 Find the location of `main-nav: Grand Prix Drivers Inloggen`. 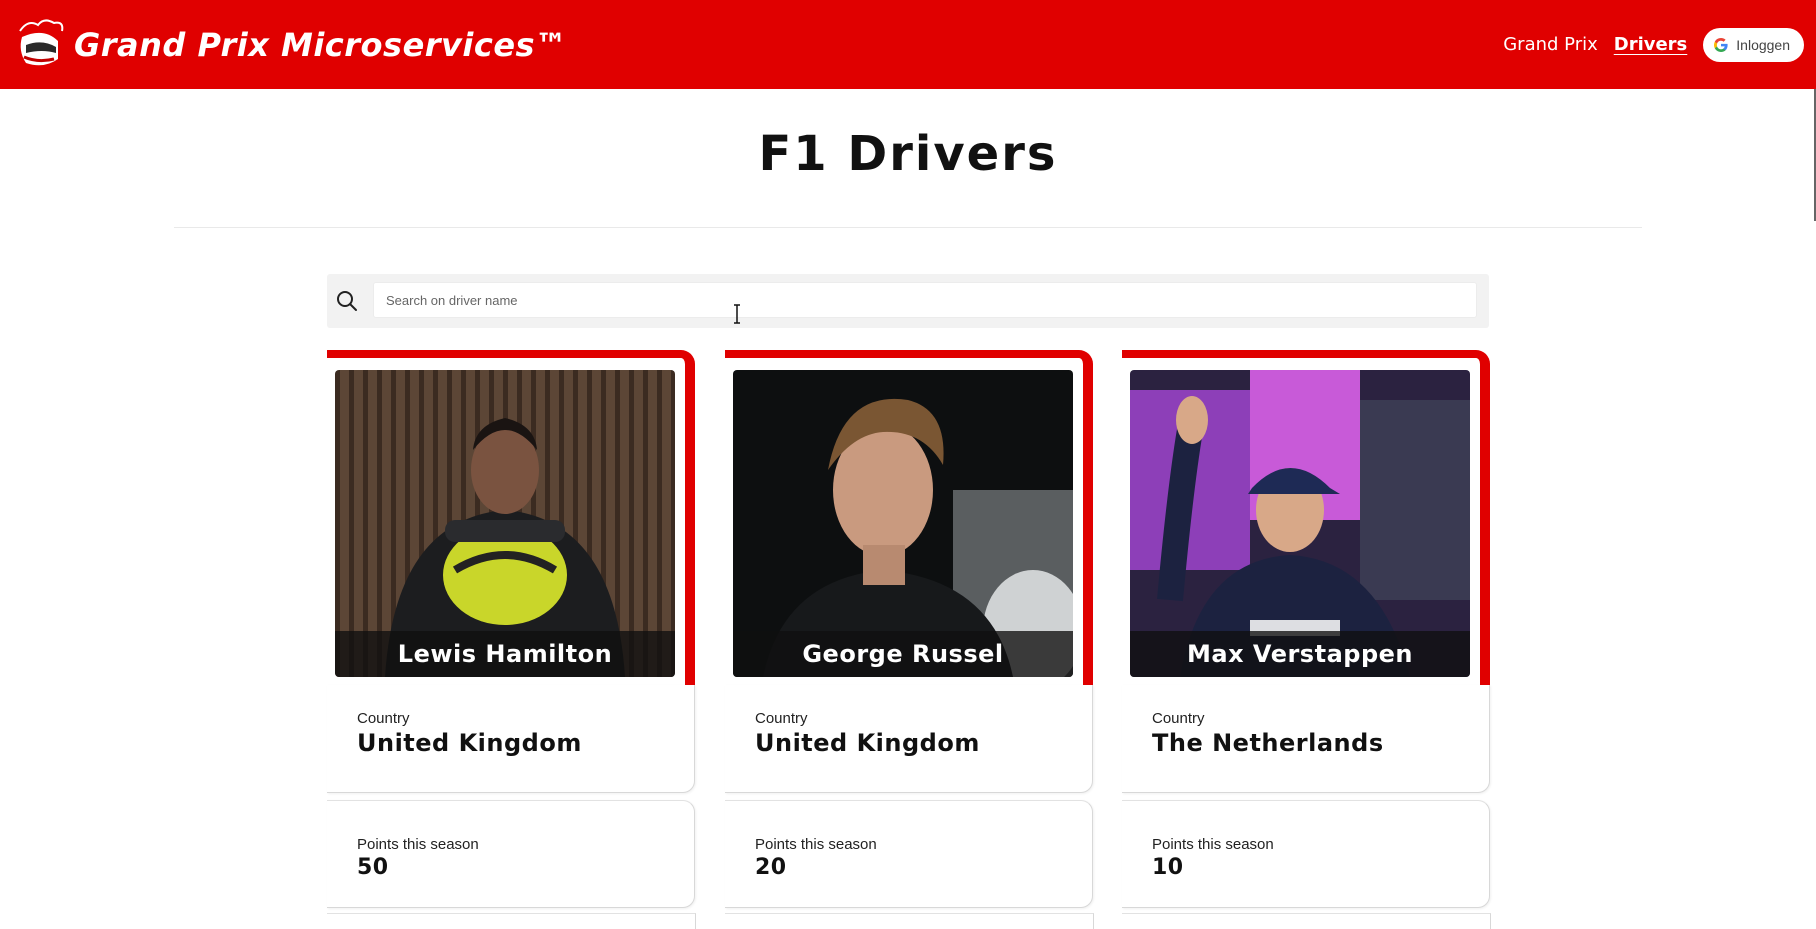

main-nav: Grand Prix Drivers Inloggen is located at coordinates (1645, 44).